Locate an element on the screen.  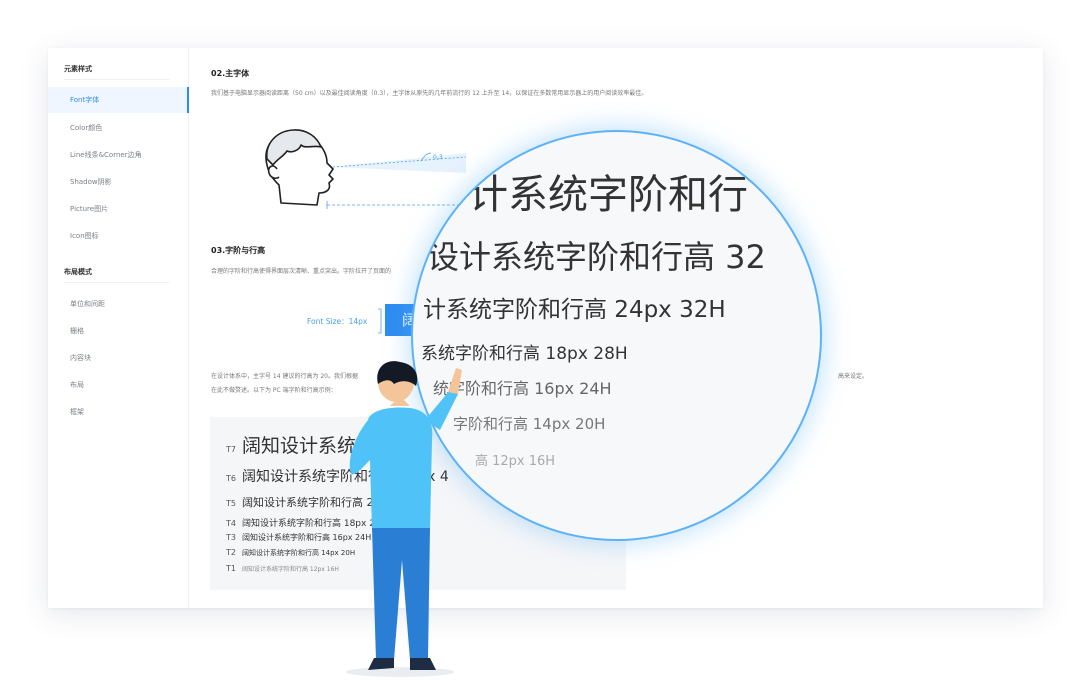
sidebar-item-units-spacing: 单位和间距 is located at coordinates (118, 304).